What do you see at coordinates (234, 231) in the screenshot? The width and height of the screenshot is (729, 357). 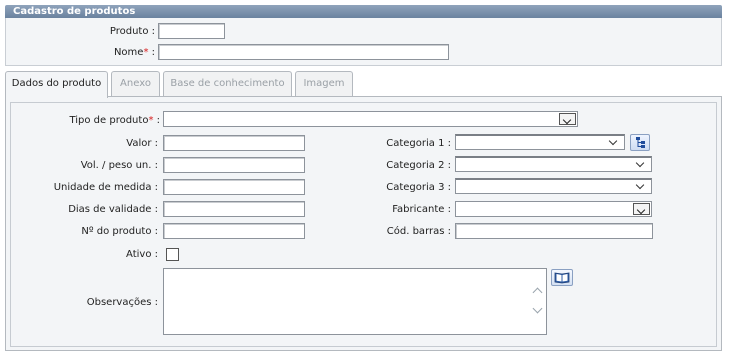 I see `numero-produto-input` at bounding box center [234, 231].